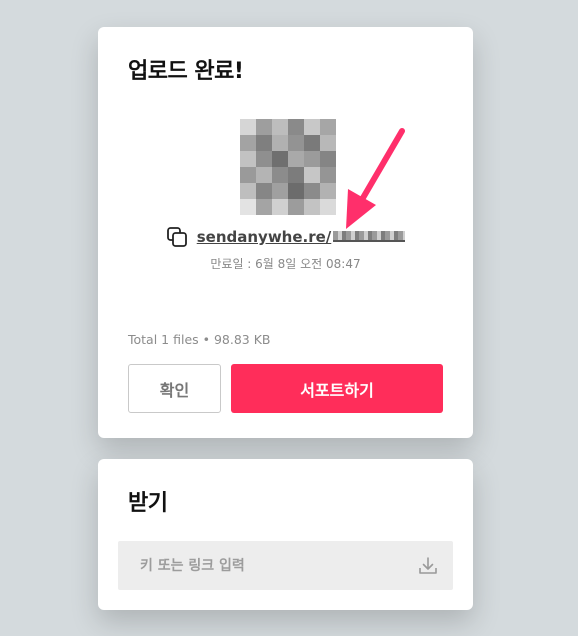  I want to click on share-link-text: sendanywhe.re/, so click(264, 237).